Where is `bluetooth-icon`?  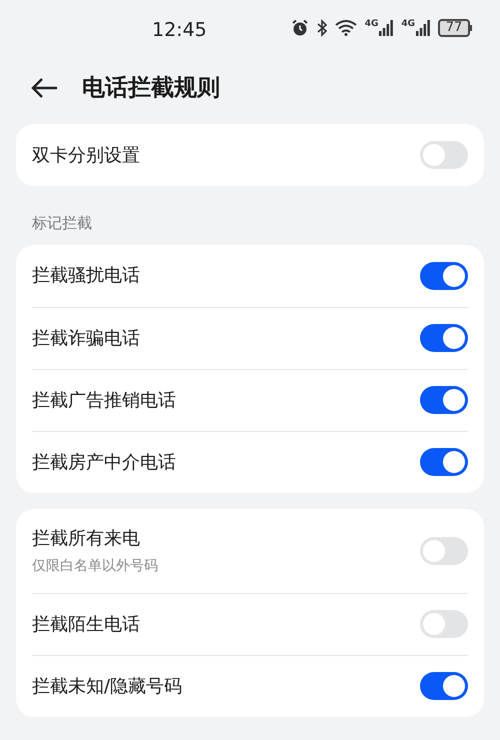 bluetooth-icon is located at coordinates (321, 28).